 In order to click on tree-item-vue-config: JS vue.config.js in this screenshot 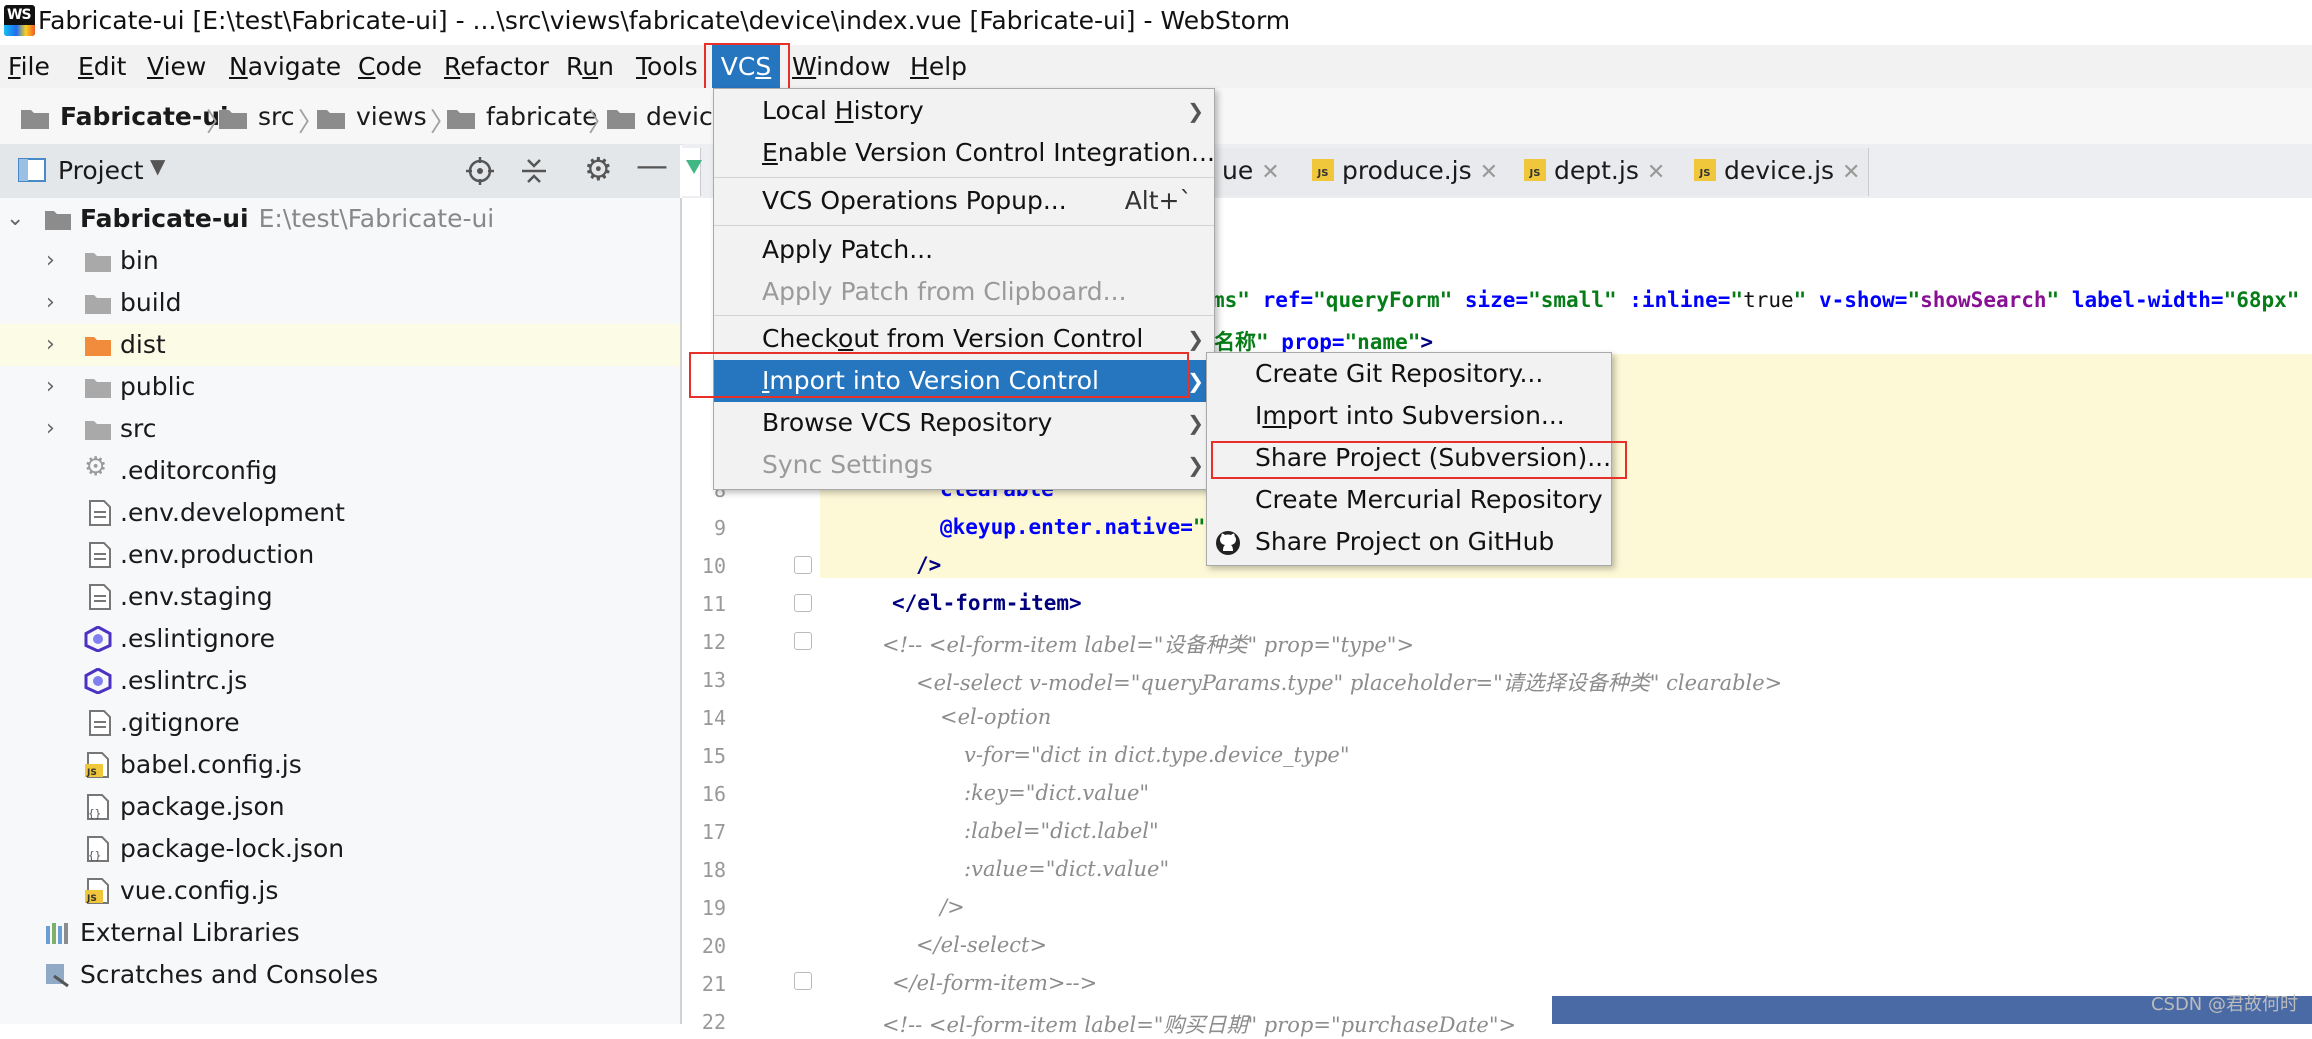, I will do `click(340, 891)`.